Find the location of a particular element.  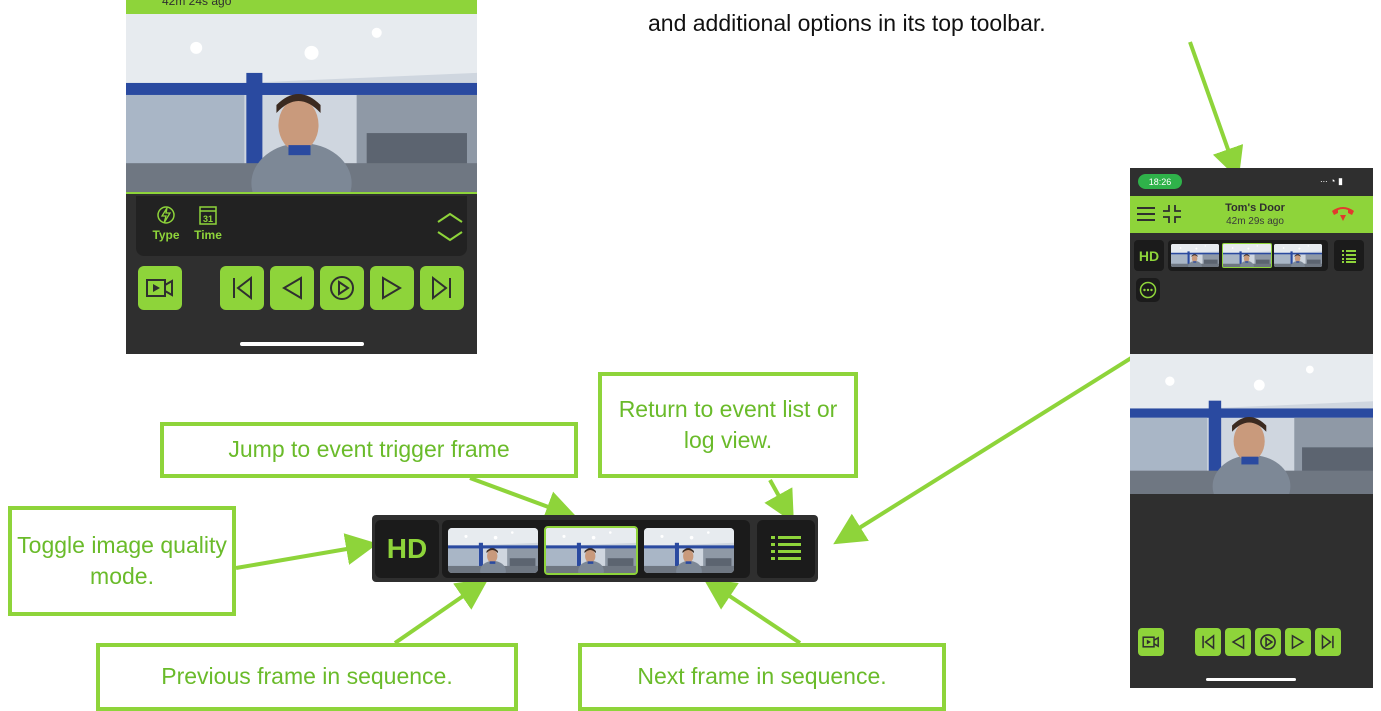

mini-previous-thumbnail is located at coordinates (1195, 255).